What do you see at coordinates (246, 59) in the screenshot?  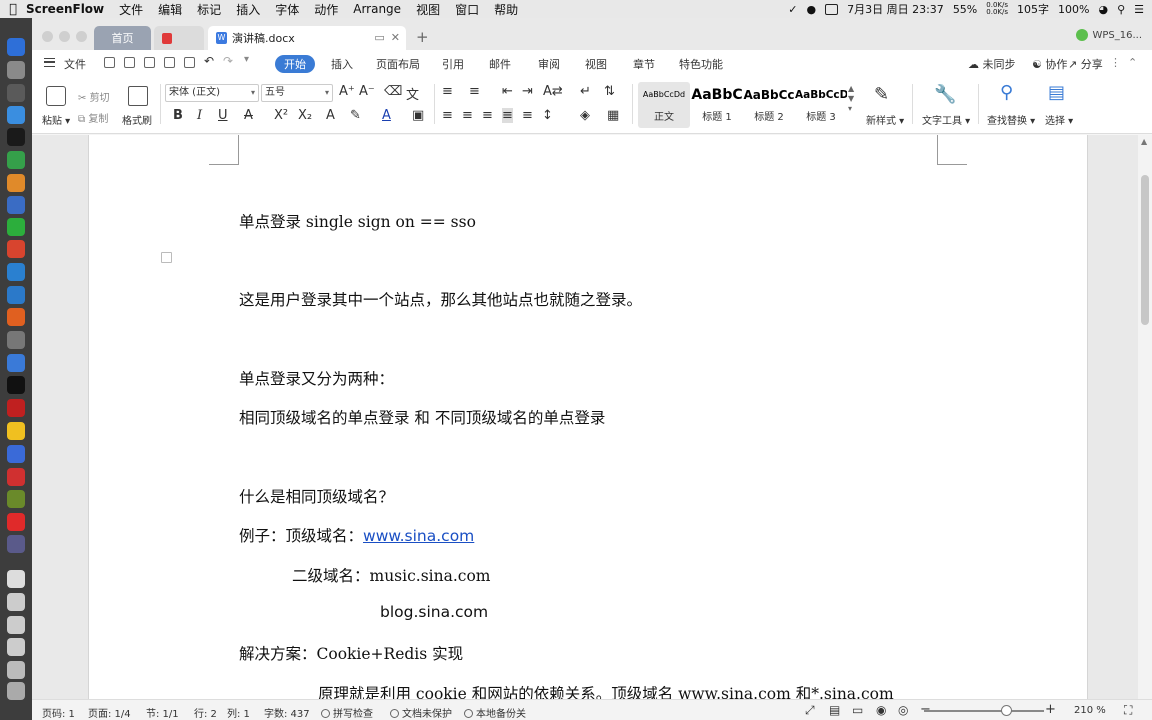 I see `quick-access-more-icon: ▾` at bounding box center [246, 59].